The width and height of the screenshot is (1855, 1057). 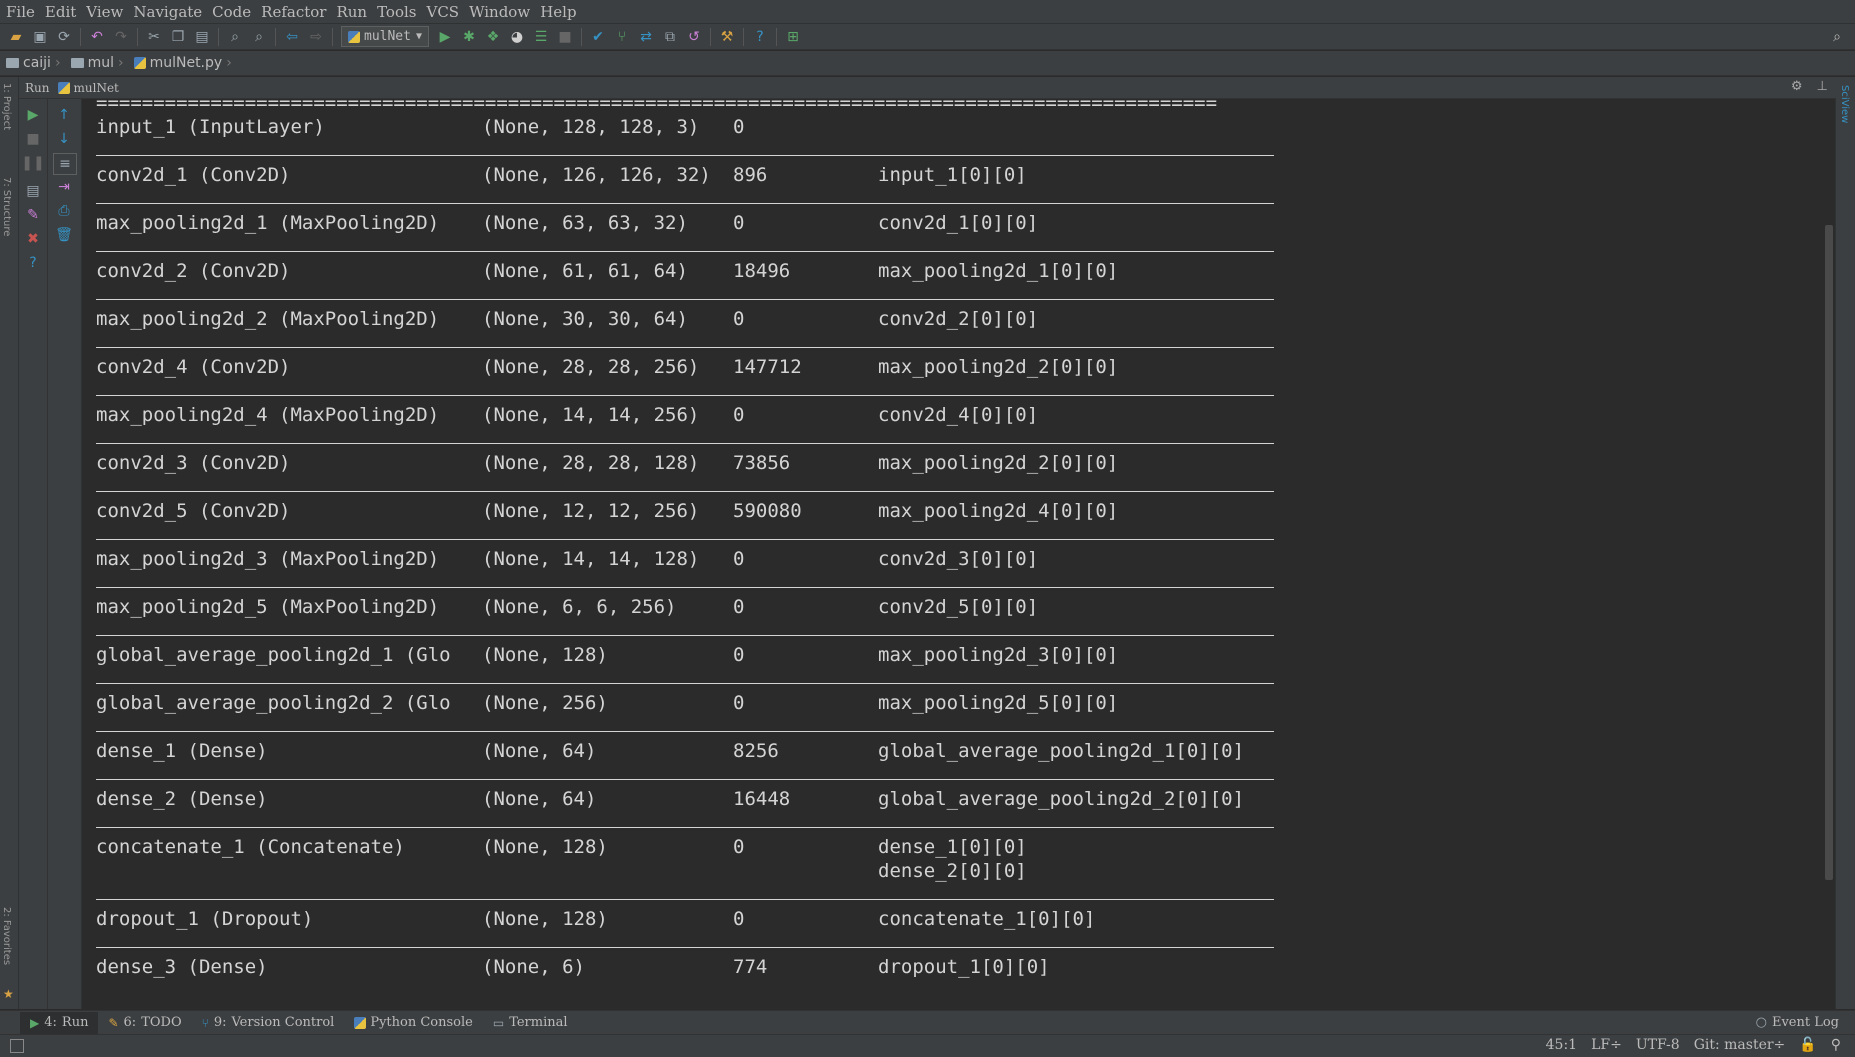 I want to click on coverage-icon: ❖, so click(x=493, y=37).